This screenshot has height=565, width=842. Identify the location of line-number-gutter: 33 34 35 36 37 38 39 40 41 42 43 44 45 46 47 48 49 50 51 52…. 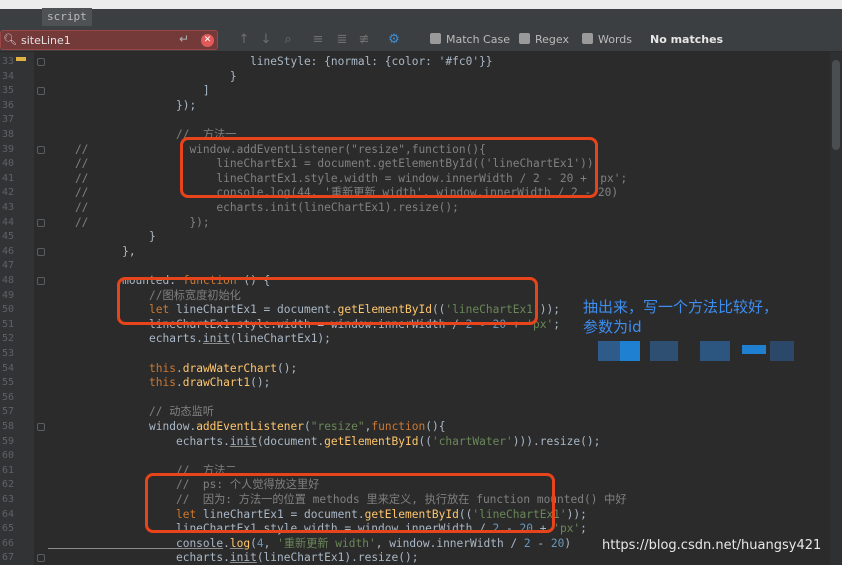
(17, 308).